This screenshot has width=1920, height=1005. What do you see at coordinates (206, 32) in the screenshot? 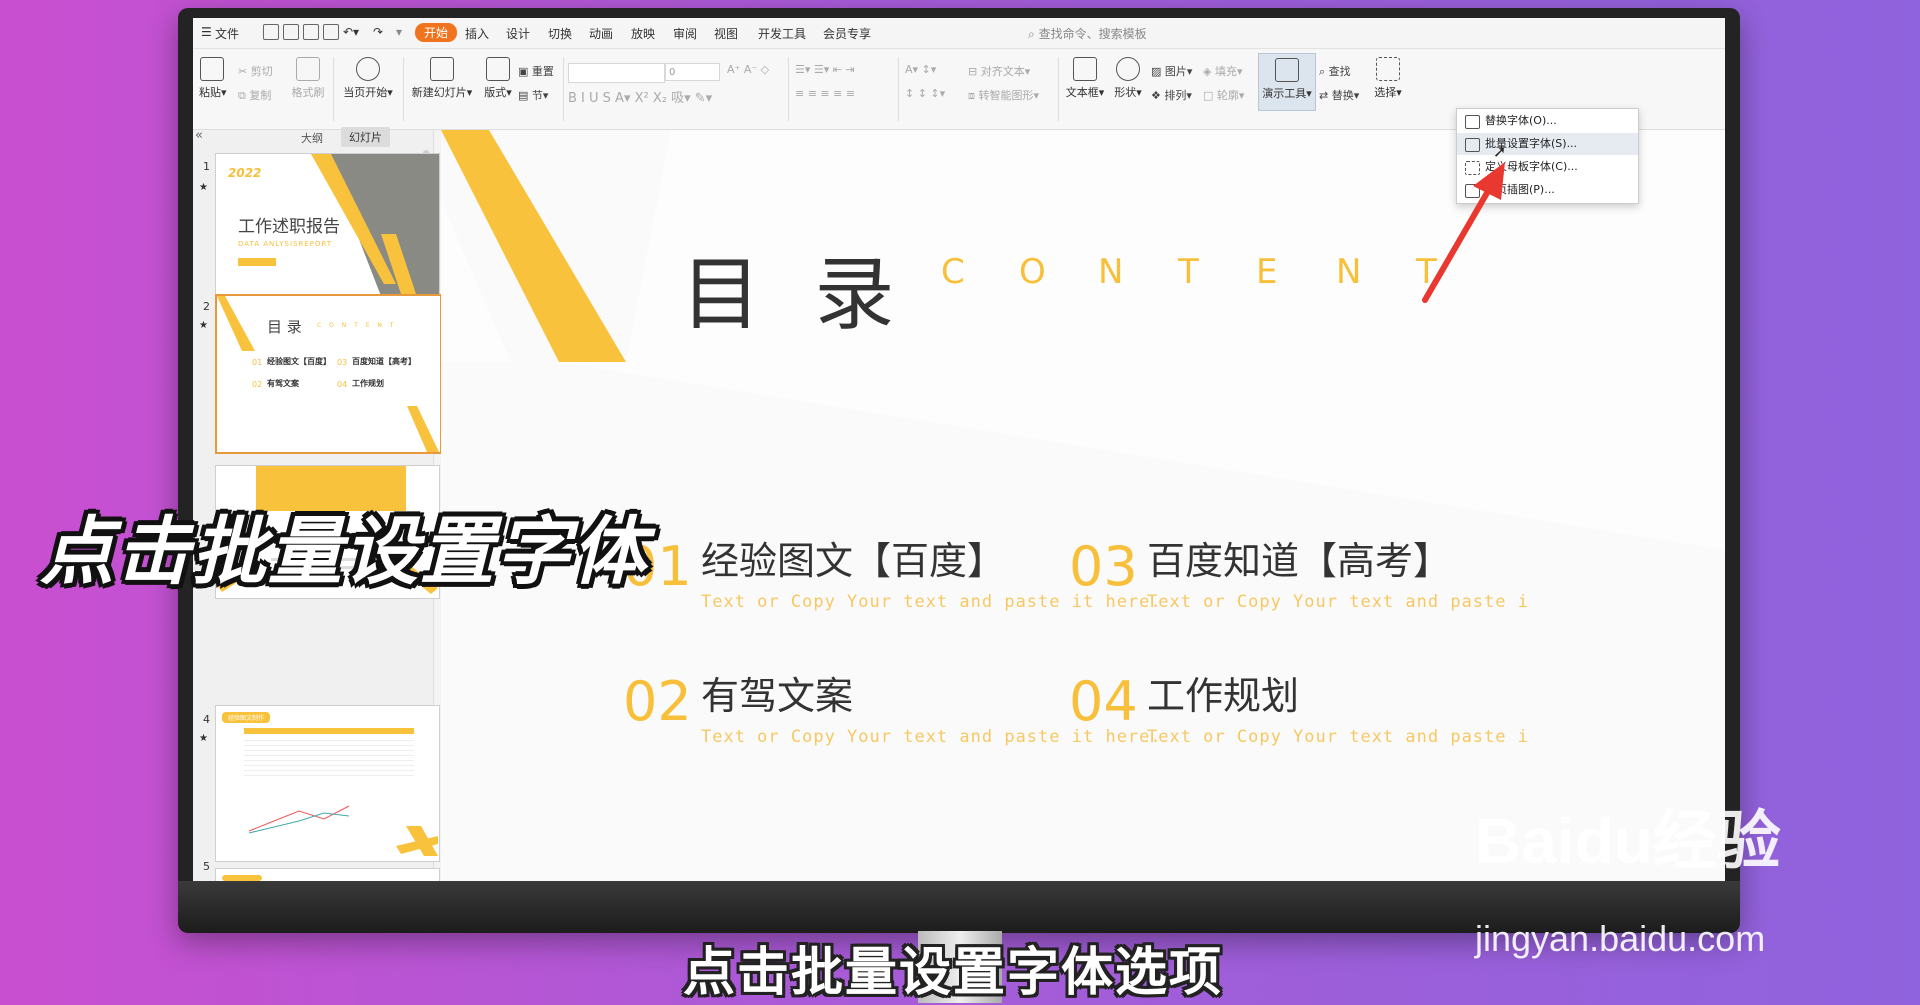
I see `hamburger-icon: ☰` at bounding box center [206, 32].